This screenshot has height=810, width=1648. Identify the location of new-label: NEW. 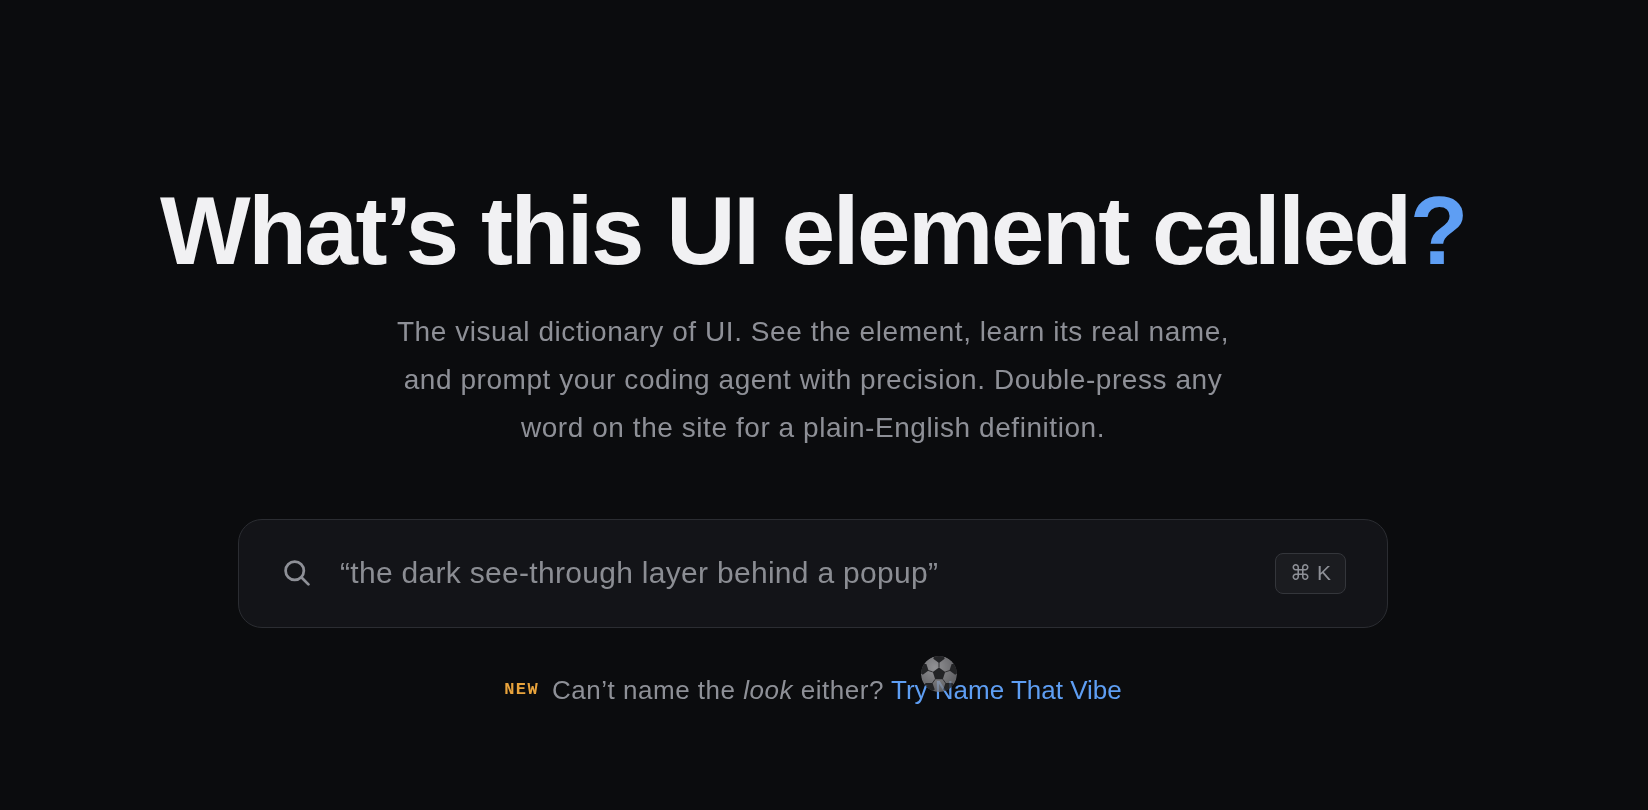
(521, 689).